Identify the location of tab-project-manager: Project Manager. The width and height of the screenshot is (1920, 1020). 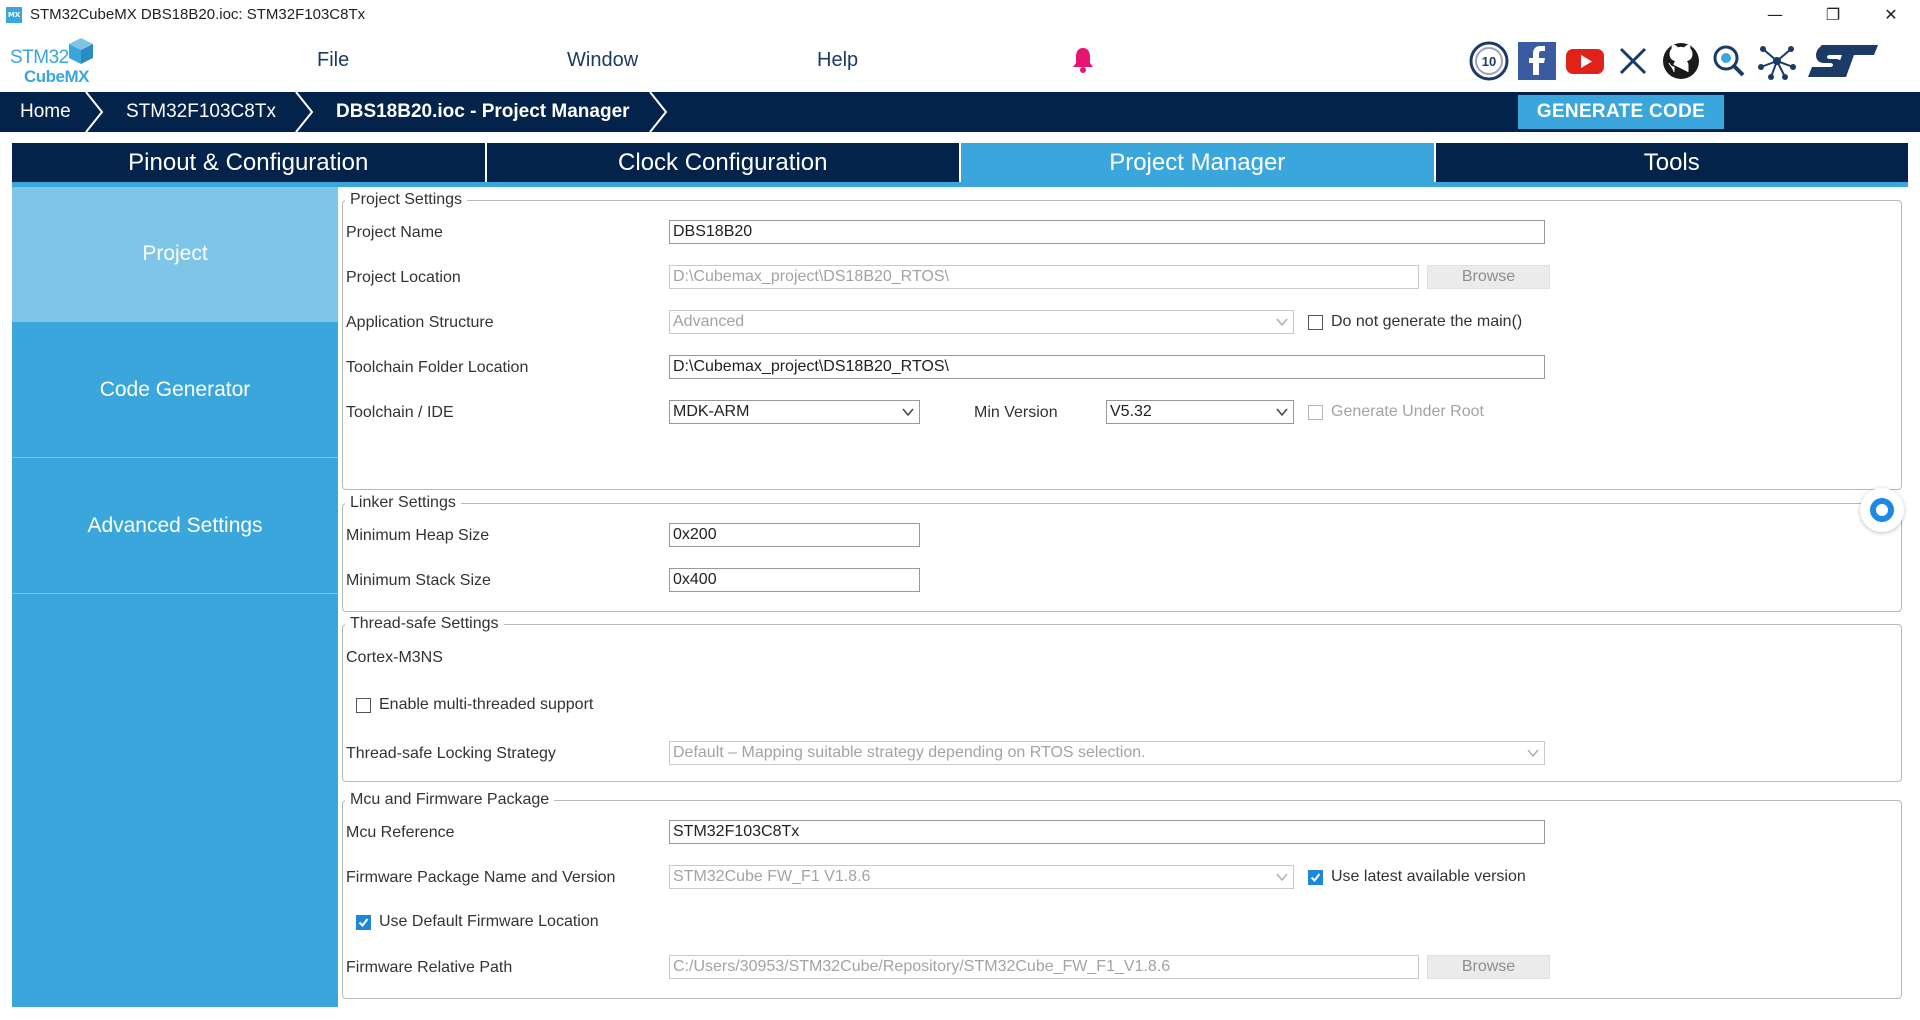
(1198, 162).